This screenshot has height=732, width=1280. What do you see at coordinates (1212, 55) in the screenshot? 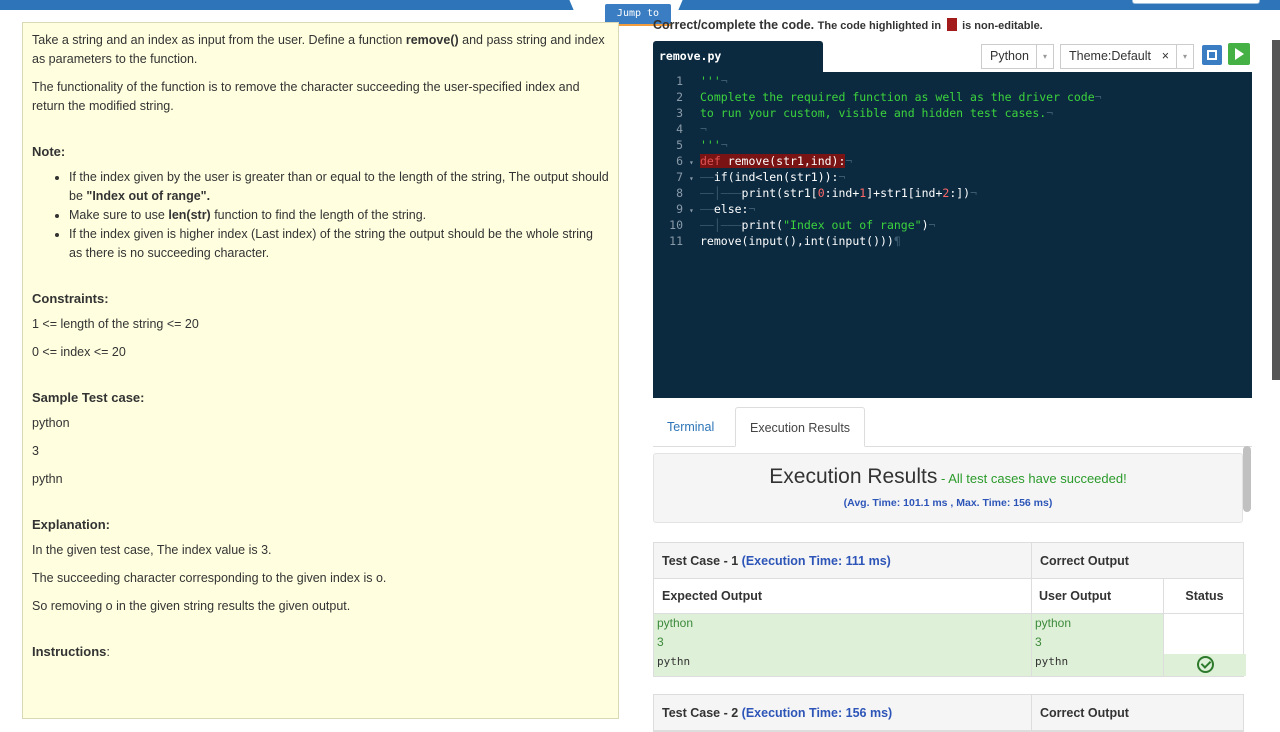
I see `save-icon` at bounding box center [1212, 55].